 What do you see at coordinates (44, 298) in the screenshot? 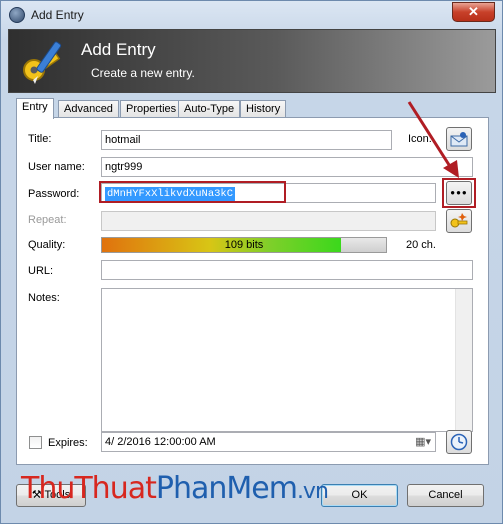
I see `notes-label: Notes:` at bounding box center [44, 298].